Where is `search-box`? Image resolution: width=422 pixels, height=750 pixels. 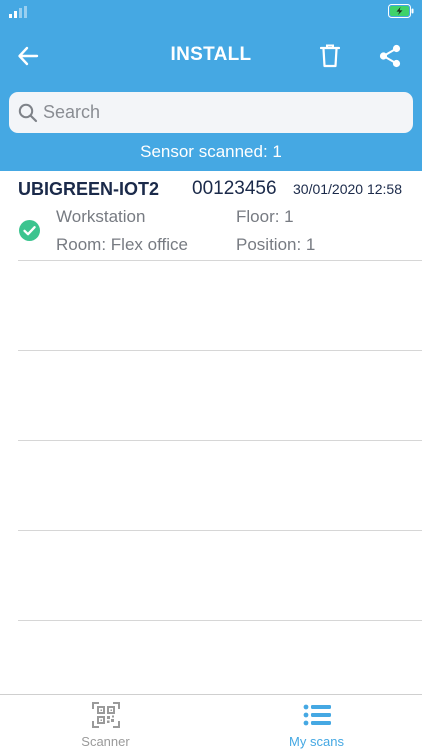 search-box is located at coordinates (211, 112).